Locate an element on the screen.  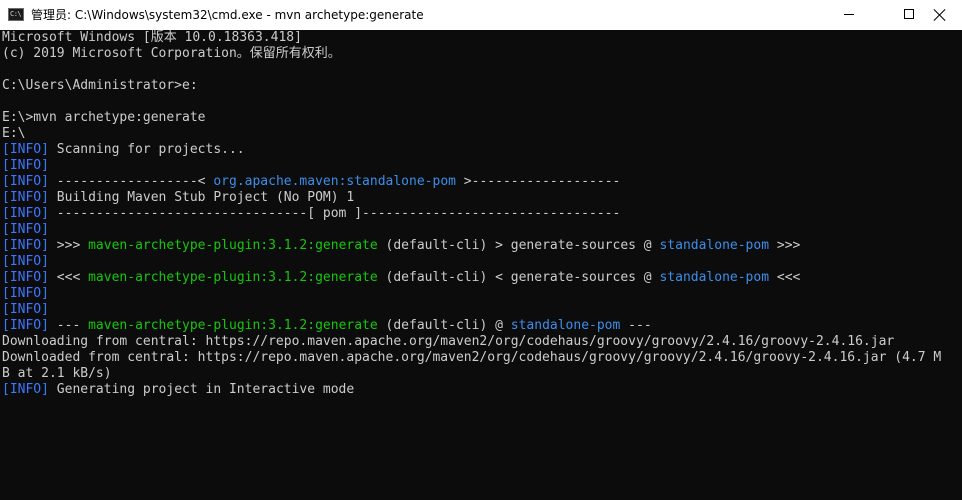
console-text: B at 2.1 kB/s) is located at coordinates (57, 373).